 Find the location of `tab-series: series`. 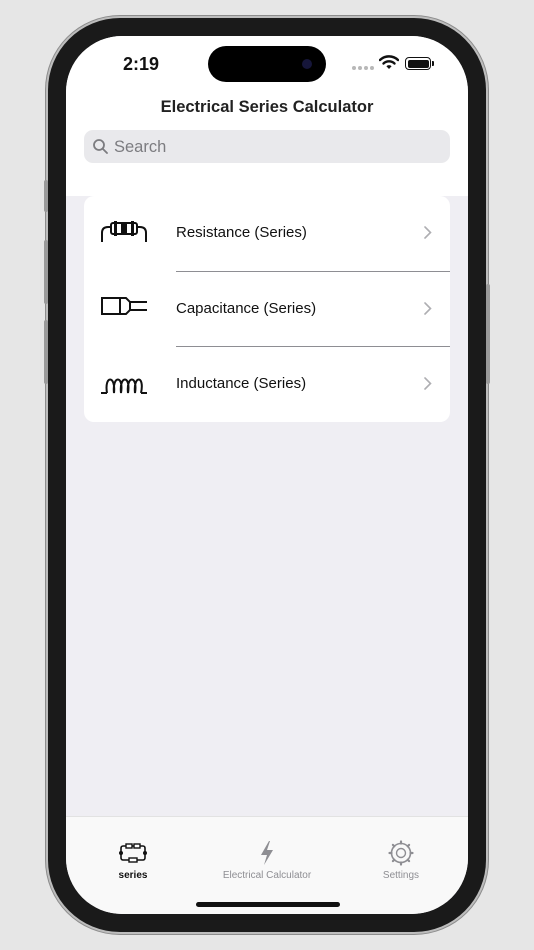

tab-series: series is located at coordinates (133, 852).